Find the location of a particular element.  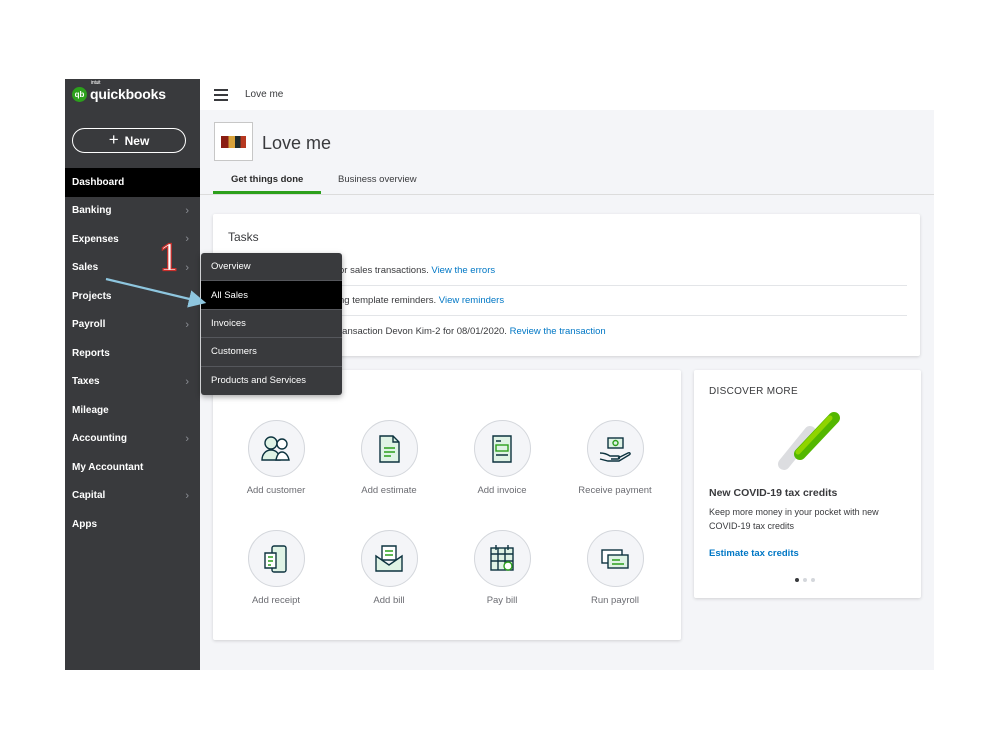

sidebar-item-label: Apps is located at coordinates (84, 524).